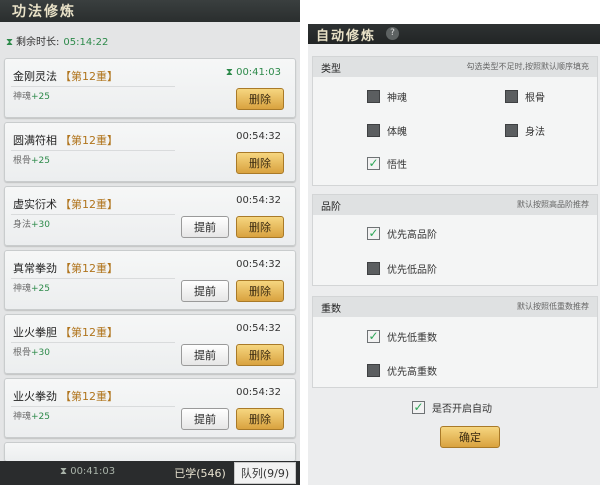 This screenshot has height=485, width=600. I want to click on skill-card: 圆满符相 【第12重】 根骨+25 00:54:32 删除, so click(150, 152).